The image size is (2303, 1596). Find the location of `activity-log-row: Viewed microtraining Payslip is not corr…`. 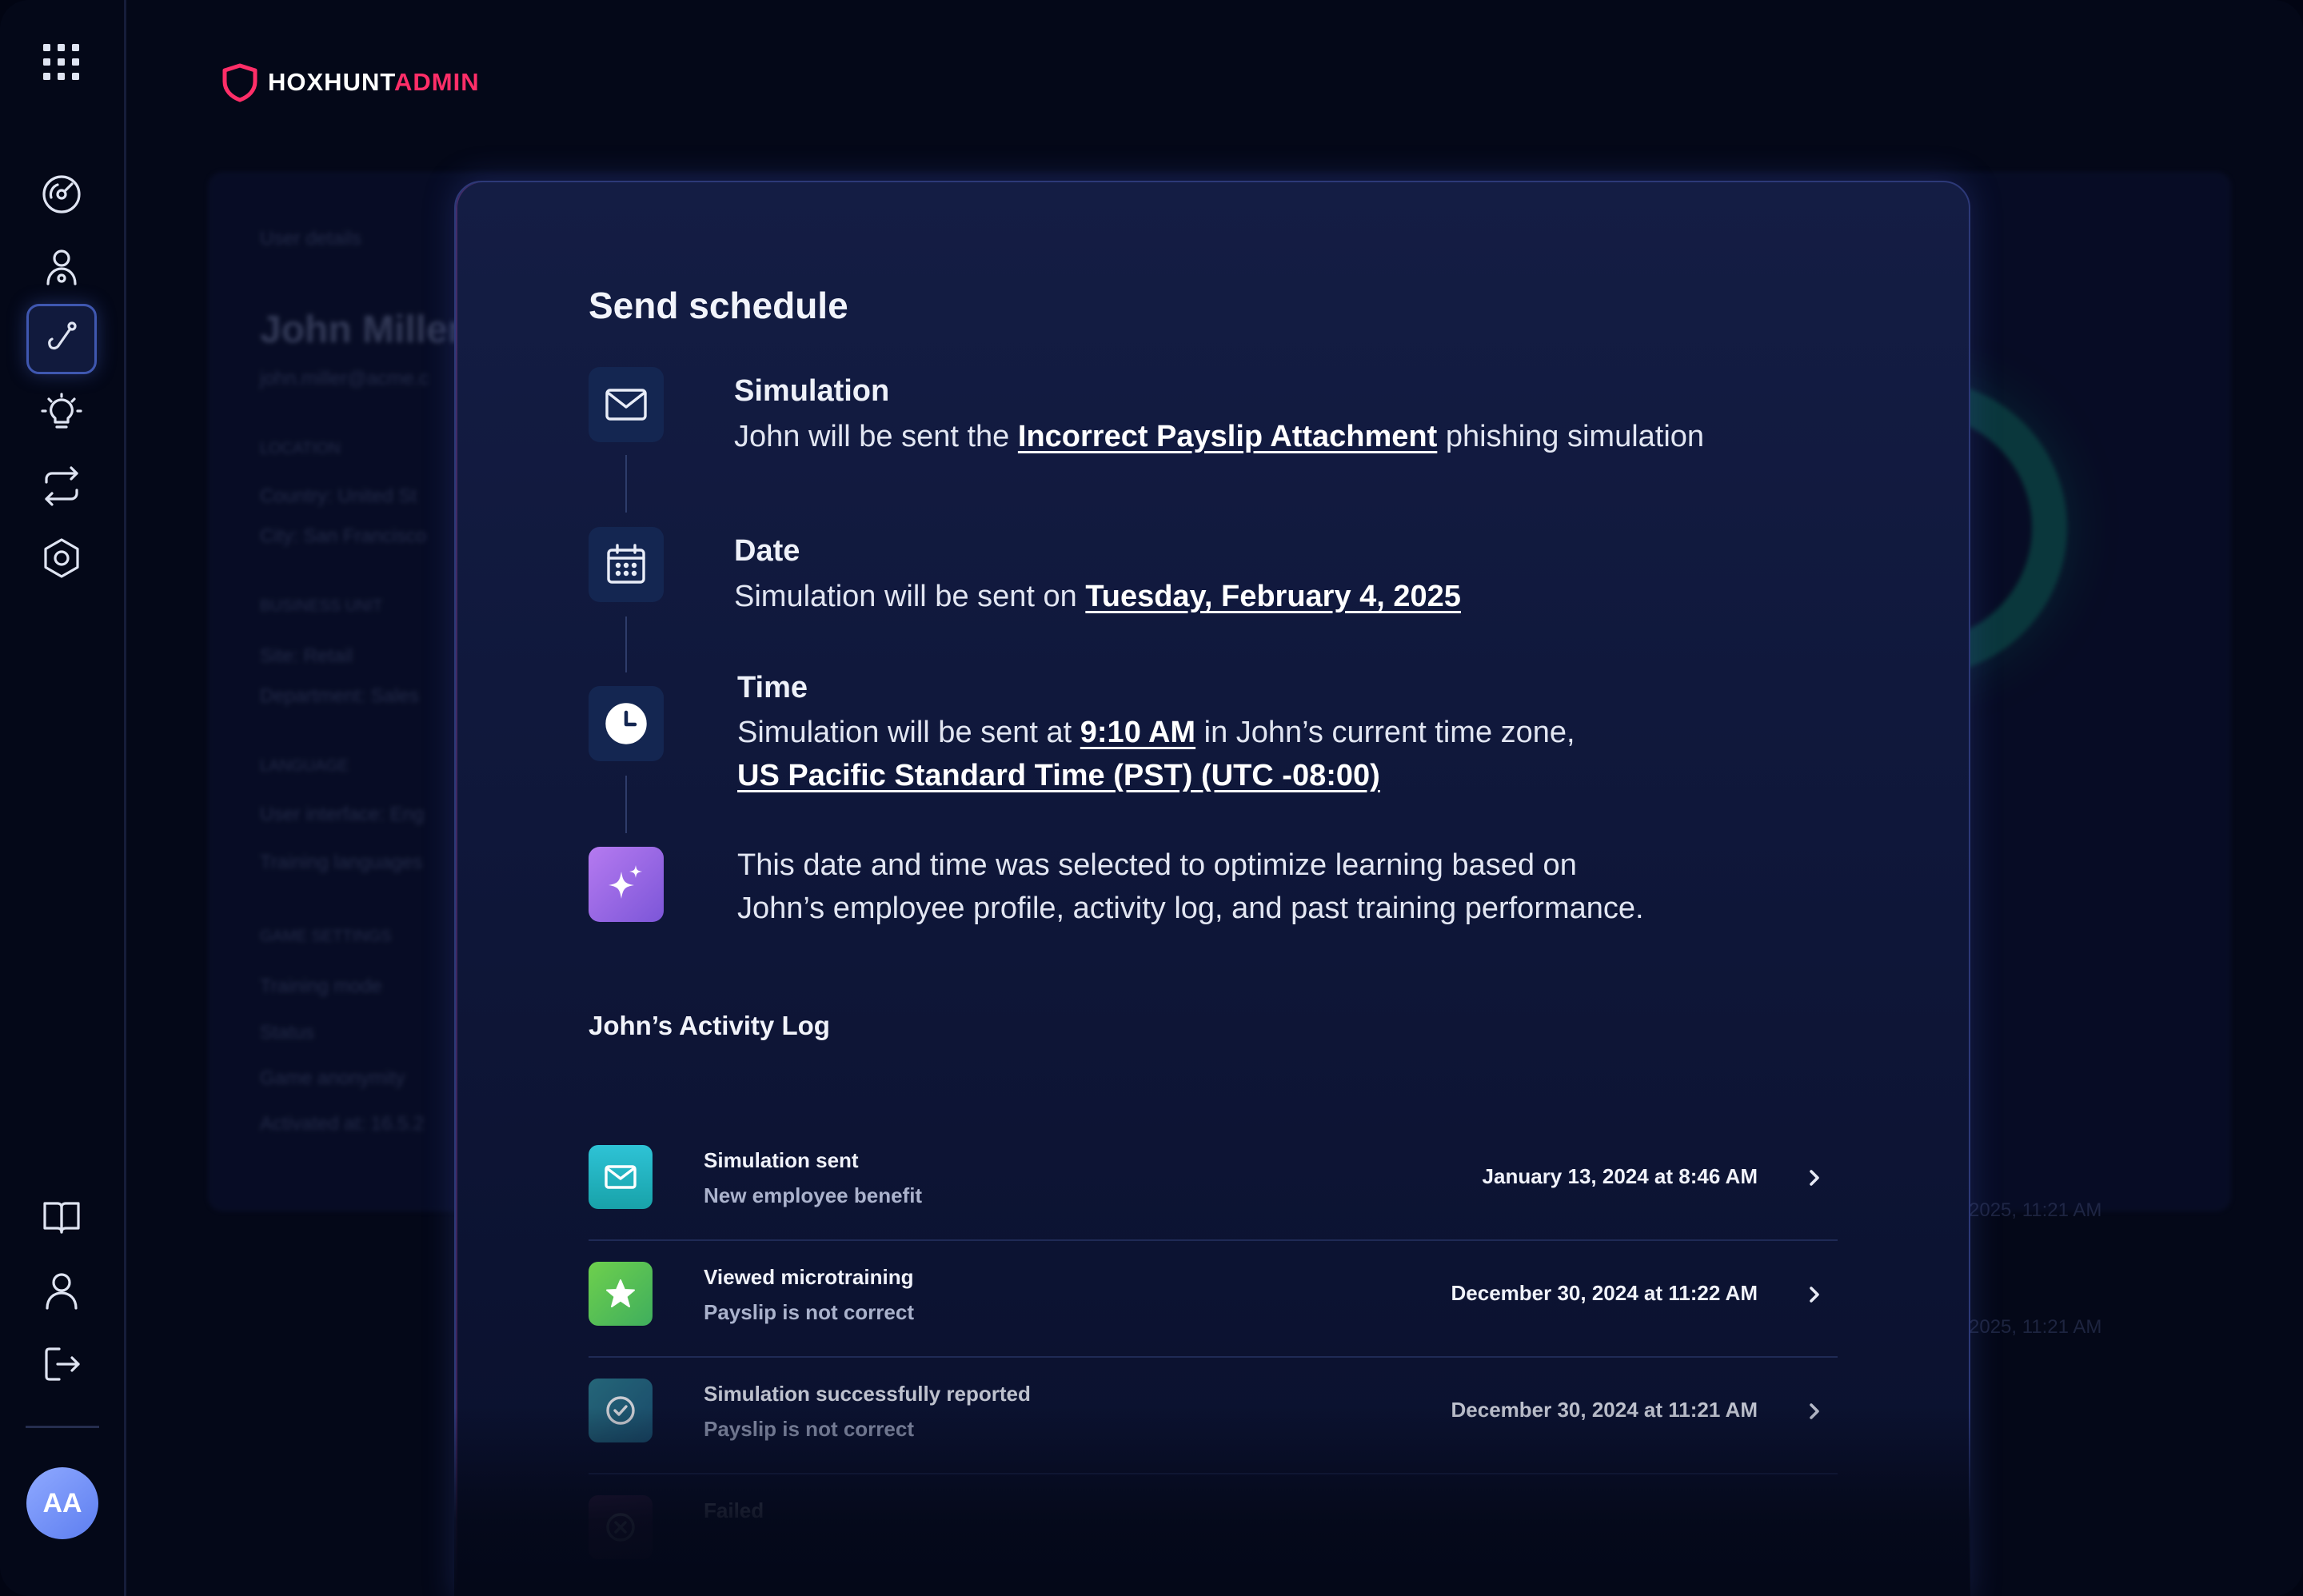

activity-log-row: Viewed microtraining Payslip is not corr… is located at coordinates (1213, 1299).